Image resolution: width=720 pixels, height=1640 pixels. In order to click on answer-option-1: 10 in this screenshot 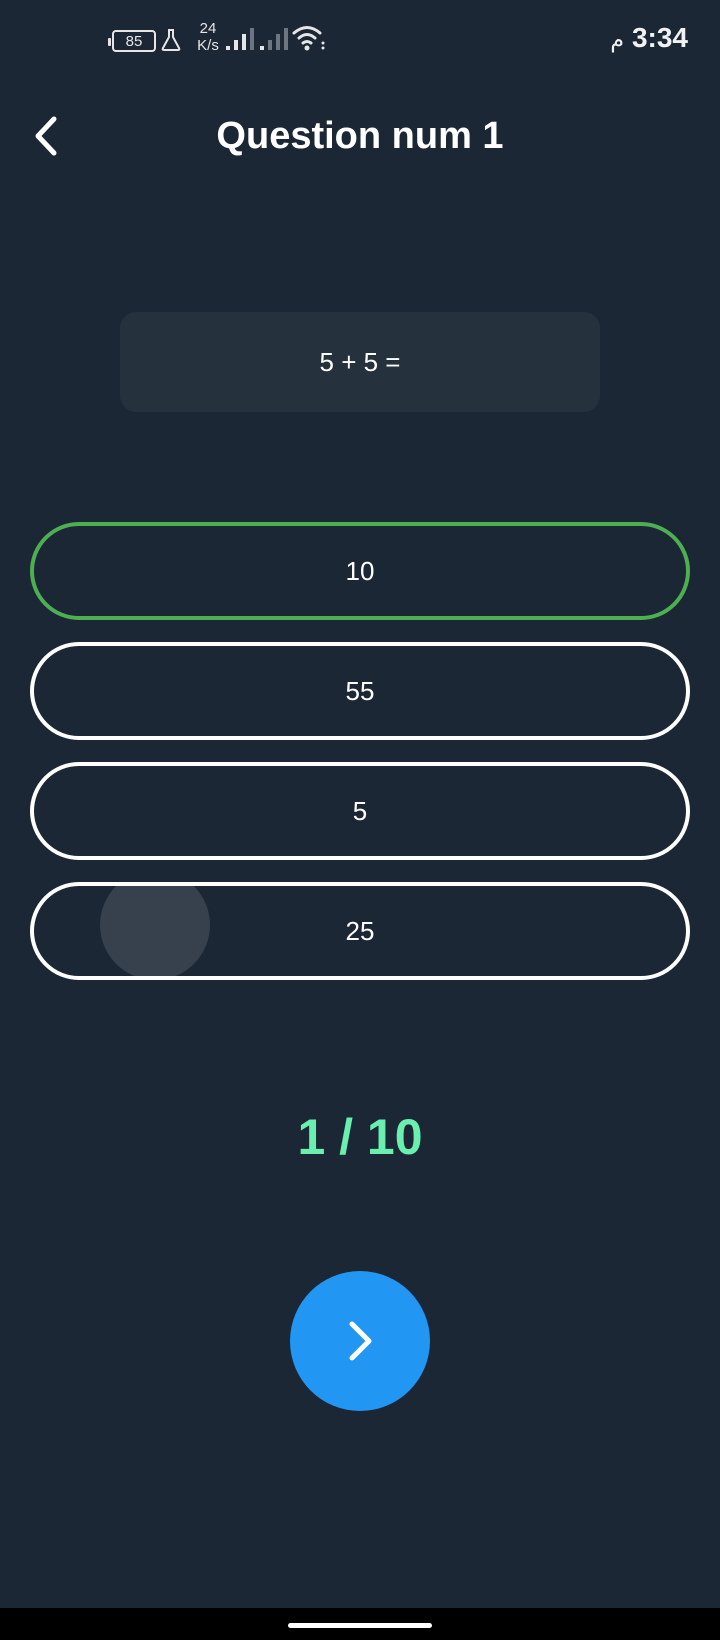, I will do `click(360, 571)`.